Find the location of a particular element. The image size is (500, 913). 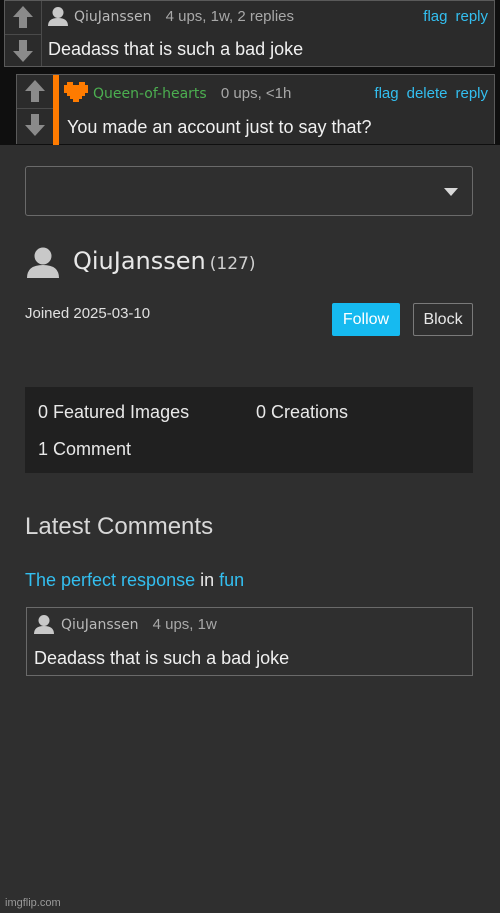

comment-meta: QiuJanssen 4 ups, 1w is located at coordinates (139, 624).